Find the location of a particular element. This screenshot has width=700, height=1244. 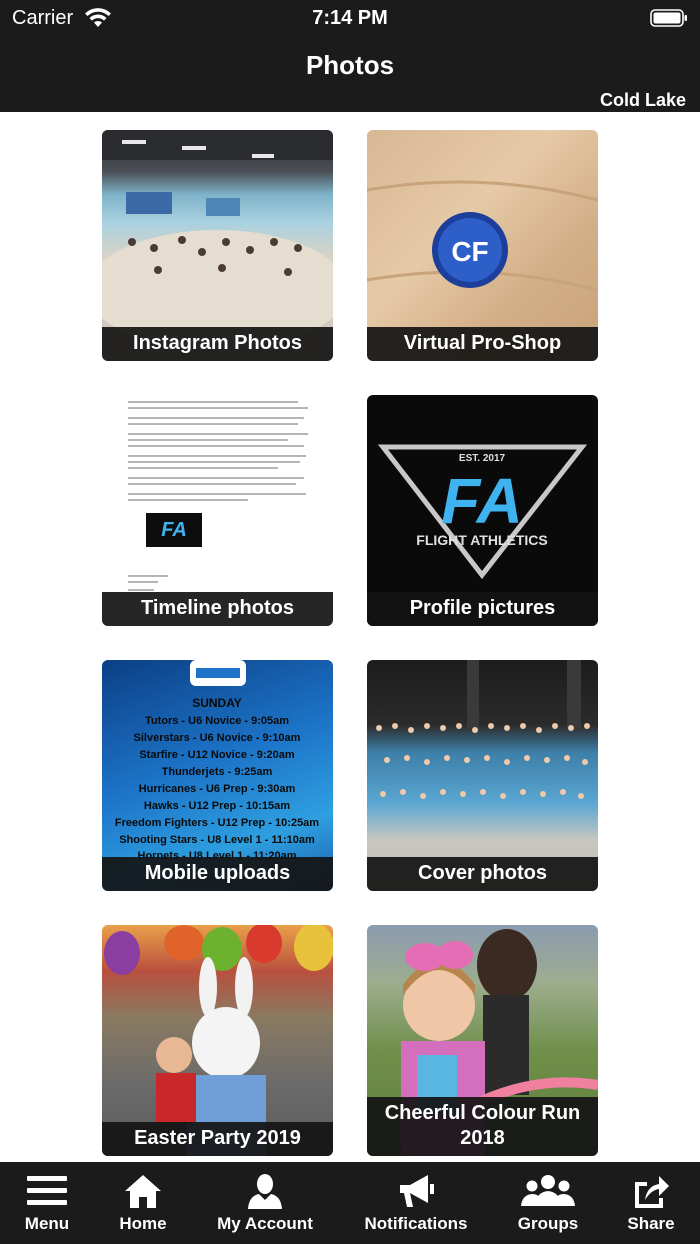

tab-share: Share is located at coordinates (651, 1203).